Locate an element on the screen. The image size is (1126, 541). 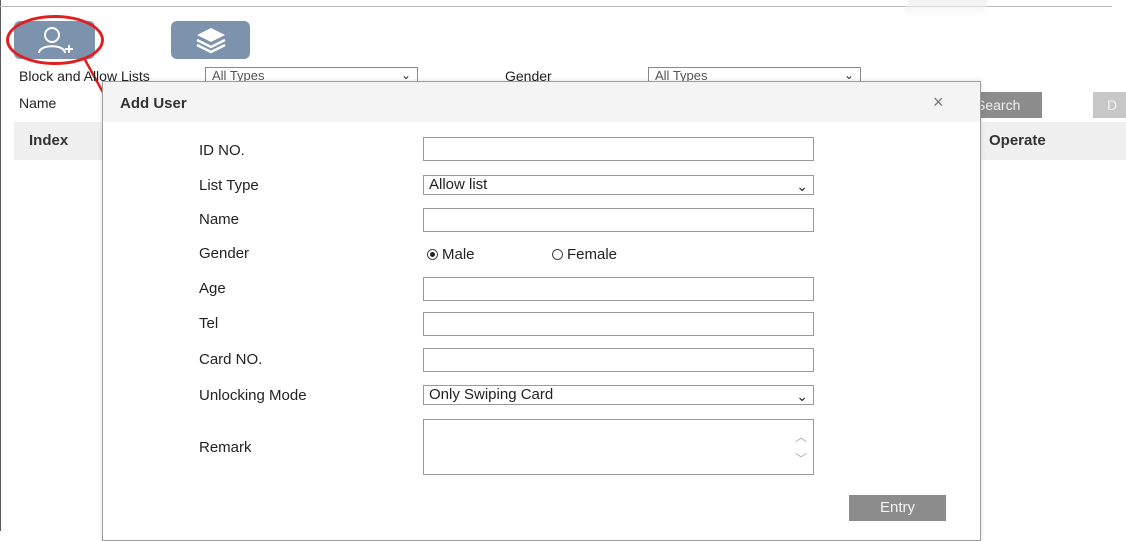
batch-import-button is located at coordinates (210, 40).